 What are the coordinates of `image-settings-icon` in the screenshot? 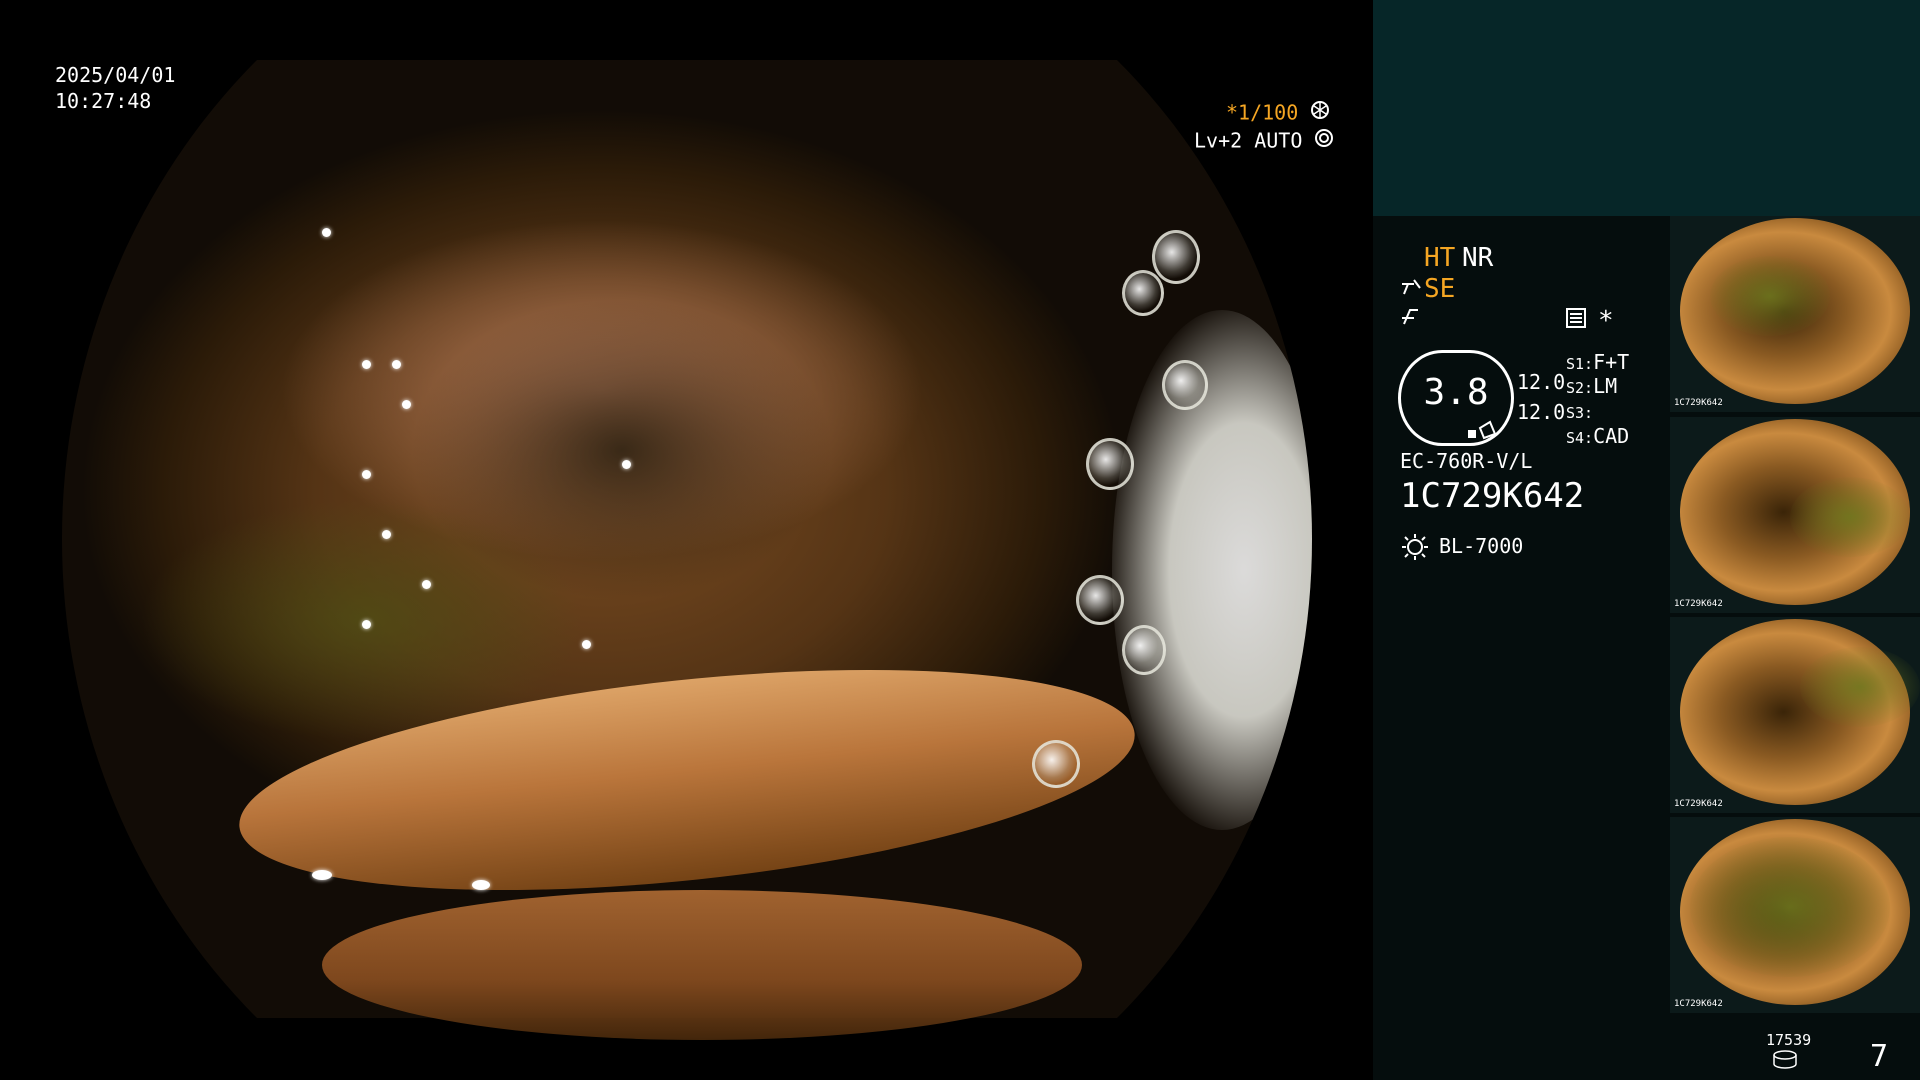 It's located at (1576, 320).